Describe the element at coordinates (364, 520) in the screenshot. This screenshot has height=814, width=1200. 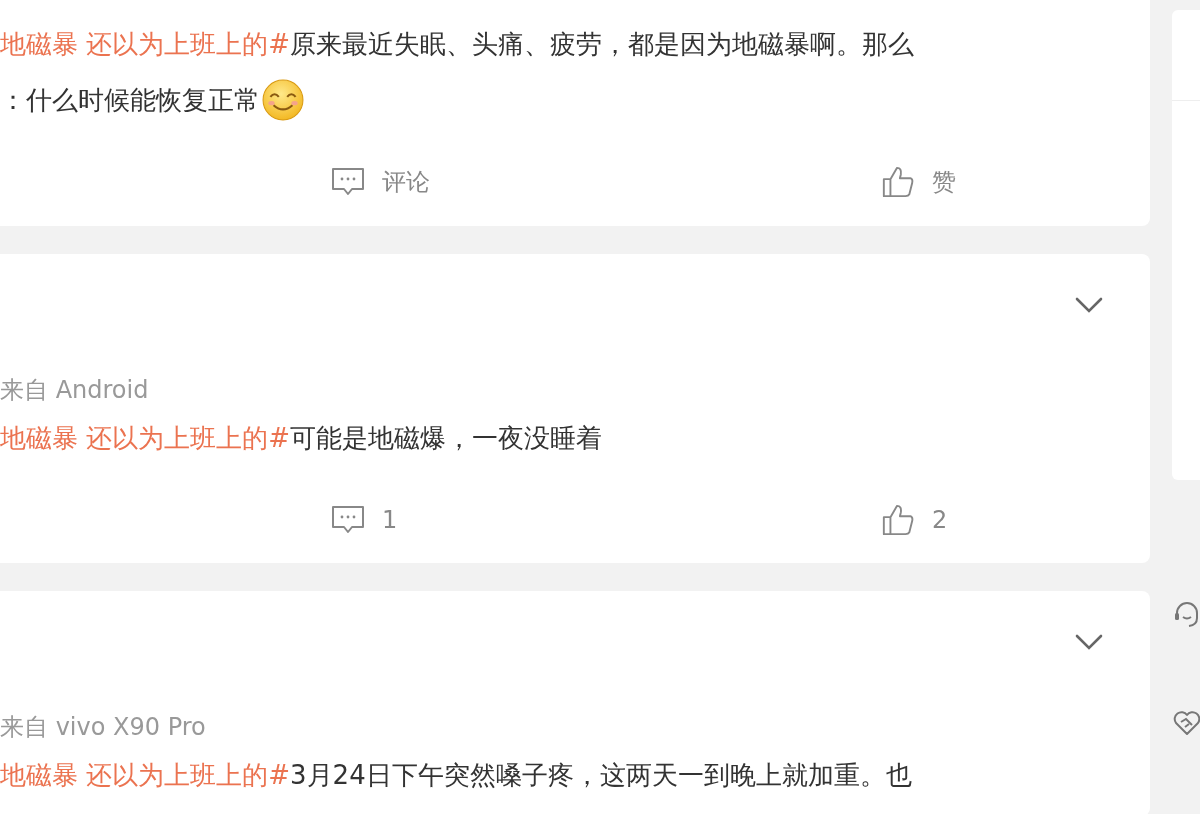
I see `comment-button: 1` at that location.